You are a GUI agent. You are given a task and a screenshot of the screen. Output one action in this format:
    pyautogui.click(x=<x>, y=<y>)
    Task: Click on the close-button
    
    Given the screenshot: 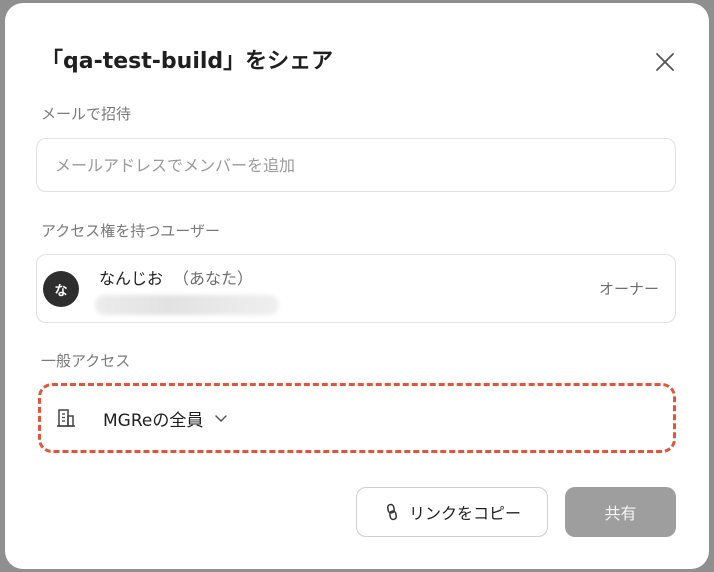 What is the action you would take?
    pyautogui.click(x=665, y=62)
    